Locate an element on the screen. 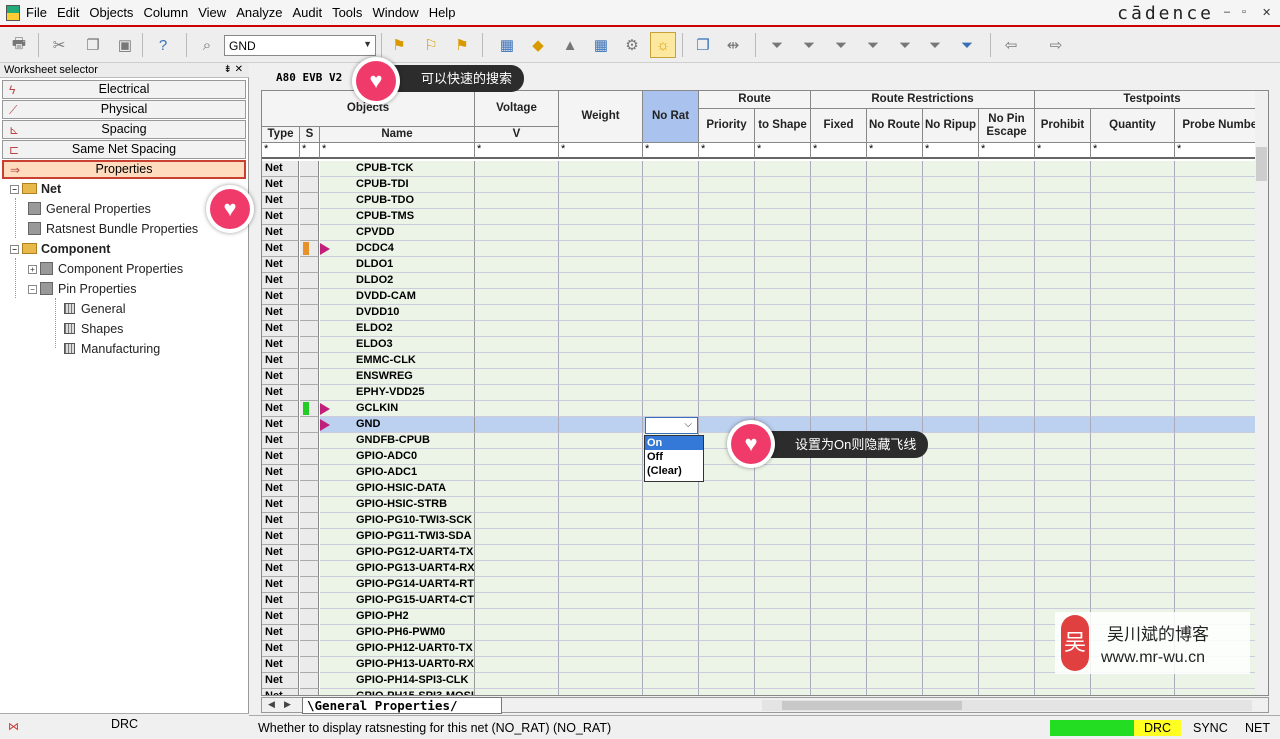 The image size is (1280, 739). collapse-icon: − is located at coordinates (14, 249).